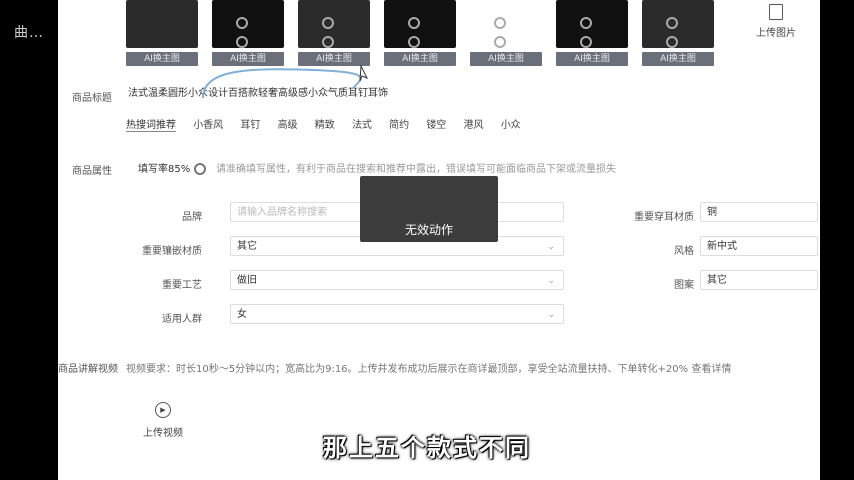  I want to click on play-icon: ▶, so click(163, 410).